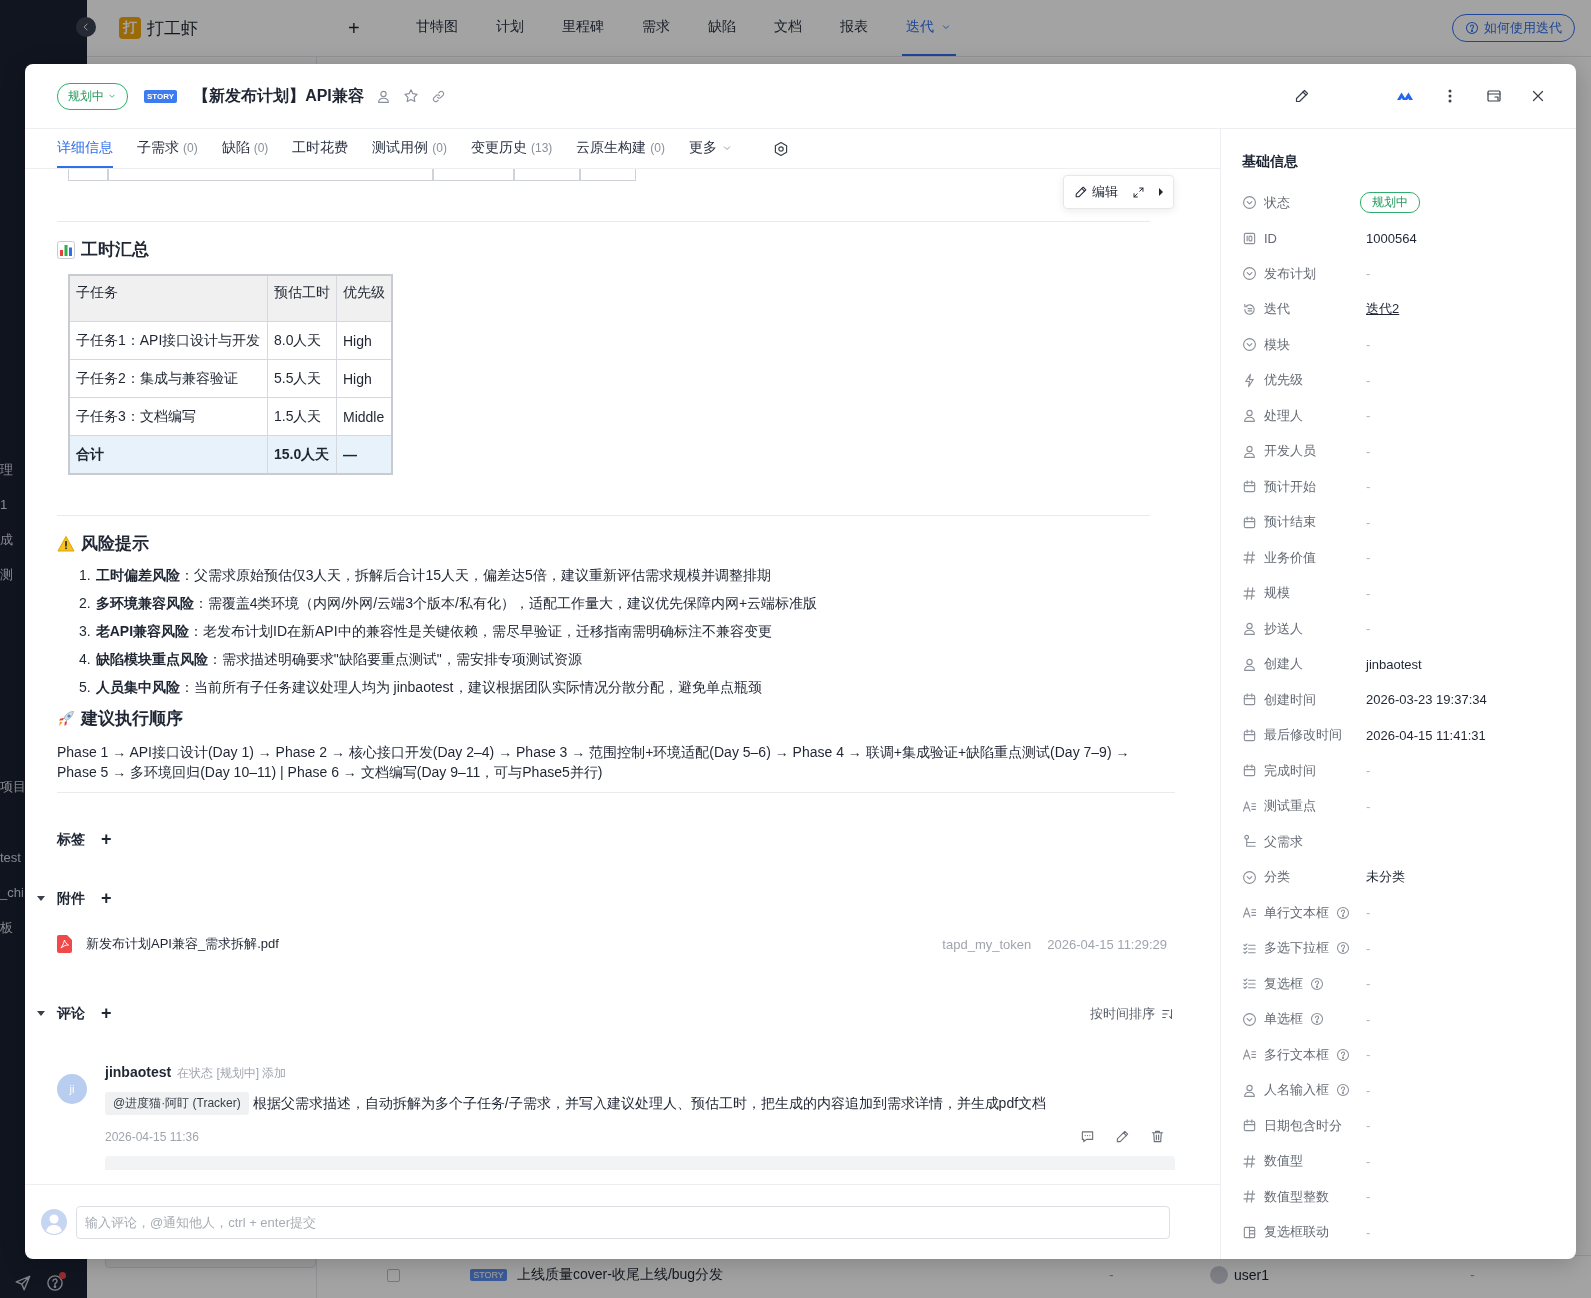 Image resolution: width=1591 pixels, height=1298 pixels. I want to click on sidebar-item: 项目, so click(13, 786).